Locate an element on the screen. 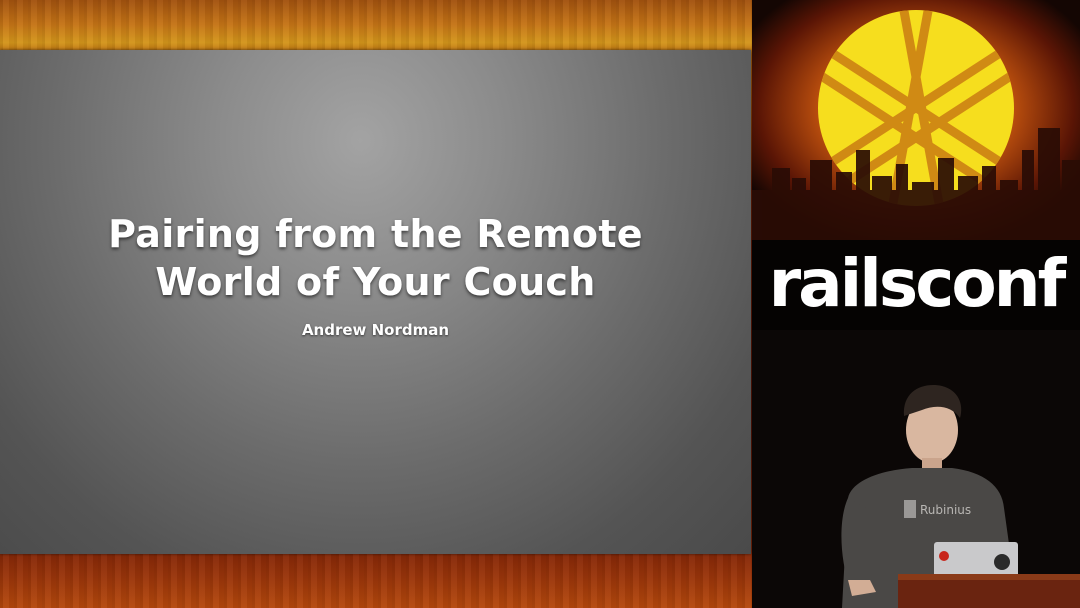 This screenshot has width=1080, height=608. slide-title-line-1: Pairing from the Remote is located at coordinates (375, 234).